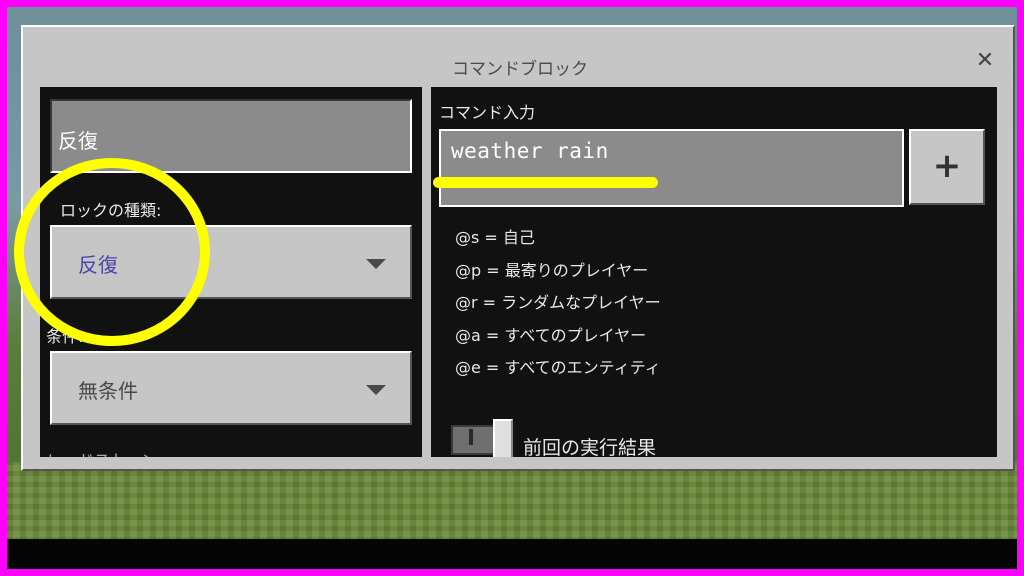 Image resolution: width=1024 pixels, height=576 pixels. I want to click on previous-output-toggle, so click(482, 438).